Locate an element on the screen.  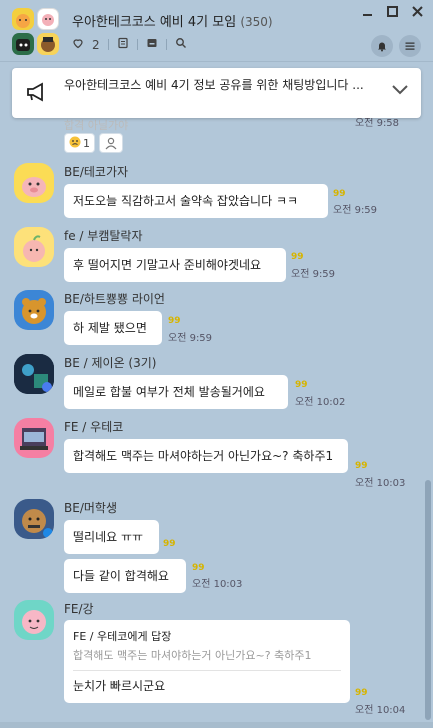
hamburger-icon is located at coordinates (410, 46).